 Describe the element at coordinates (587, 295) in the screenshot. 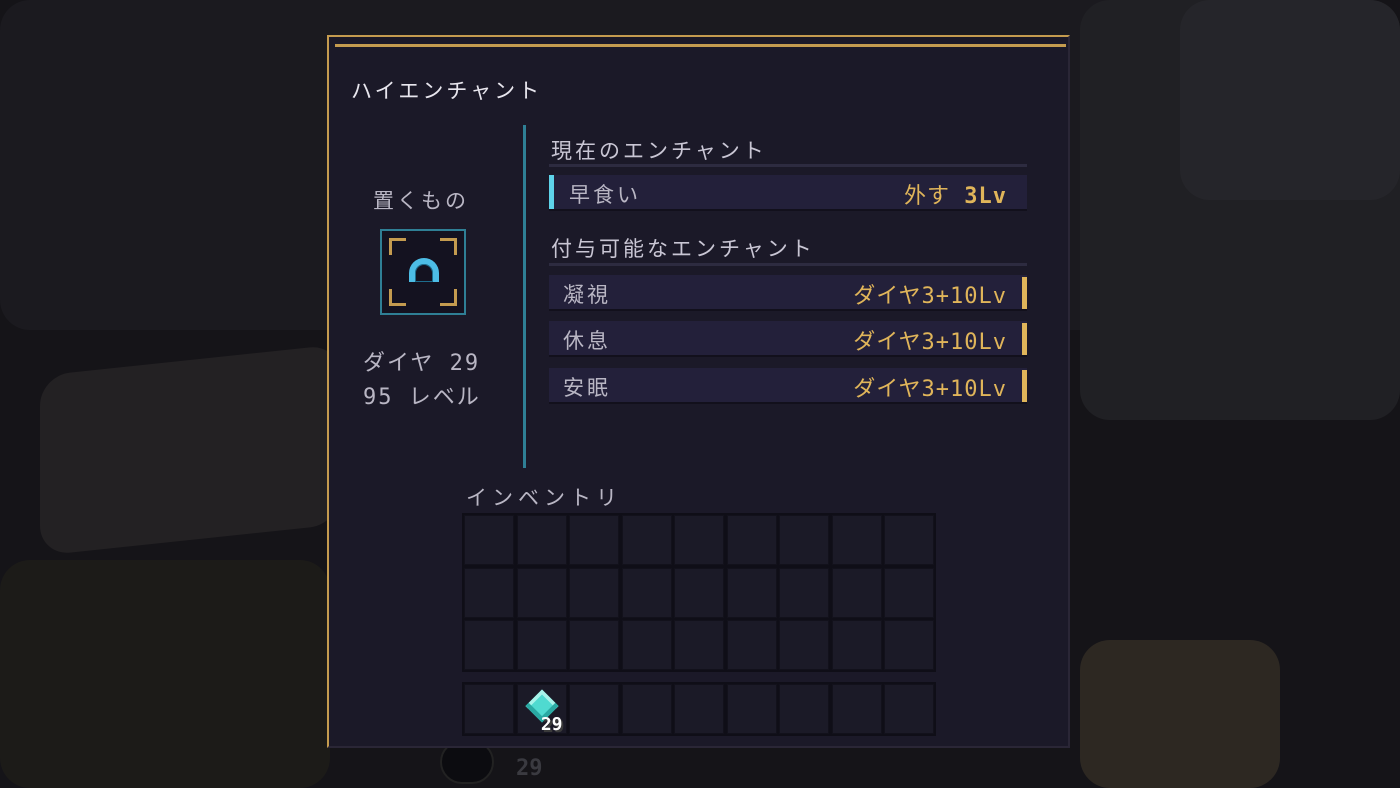

I see `enchant-name: 凝視` at that location.